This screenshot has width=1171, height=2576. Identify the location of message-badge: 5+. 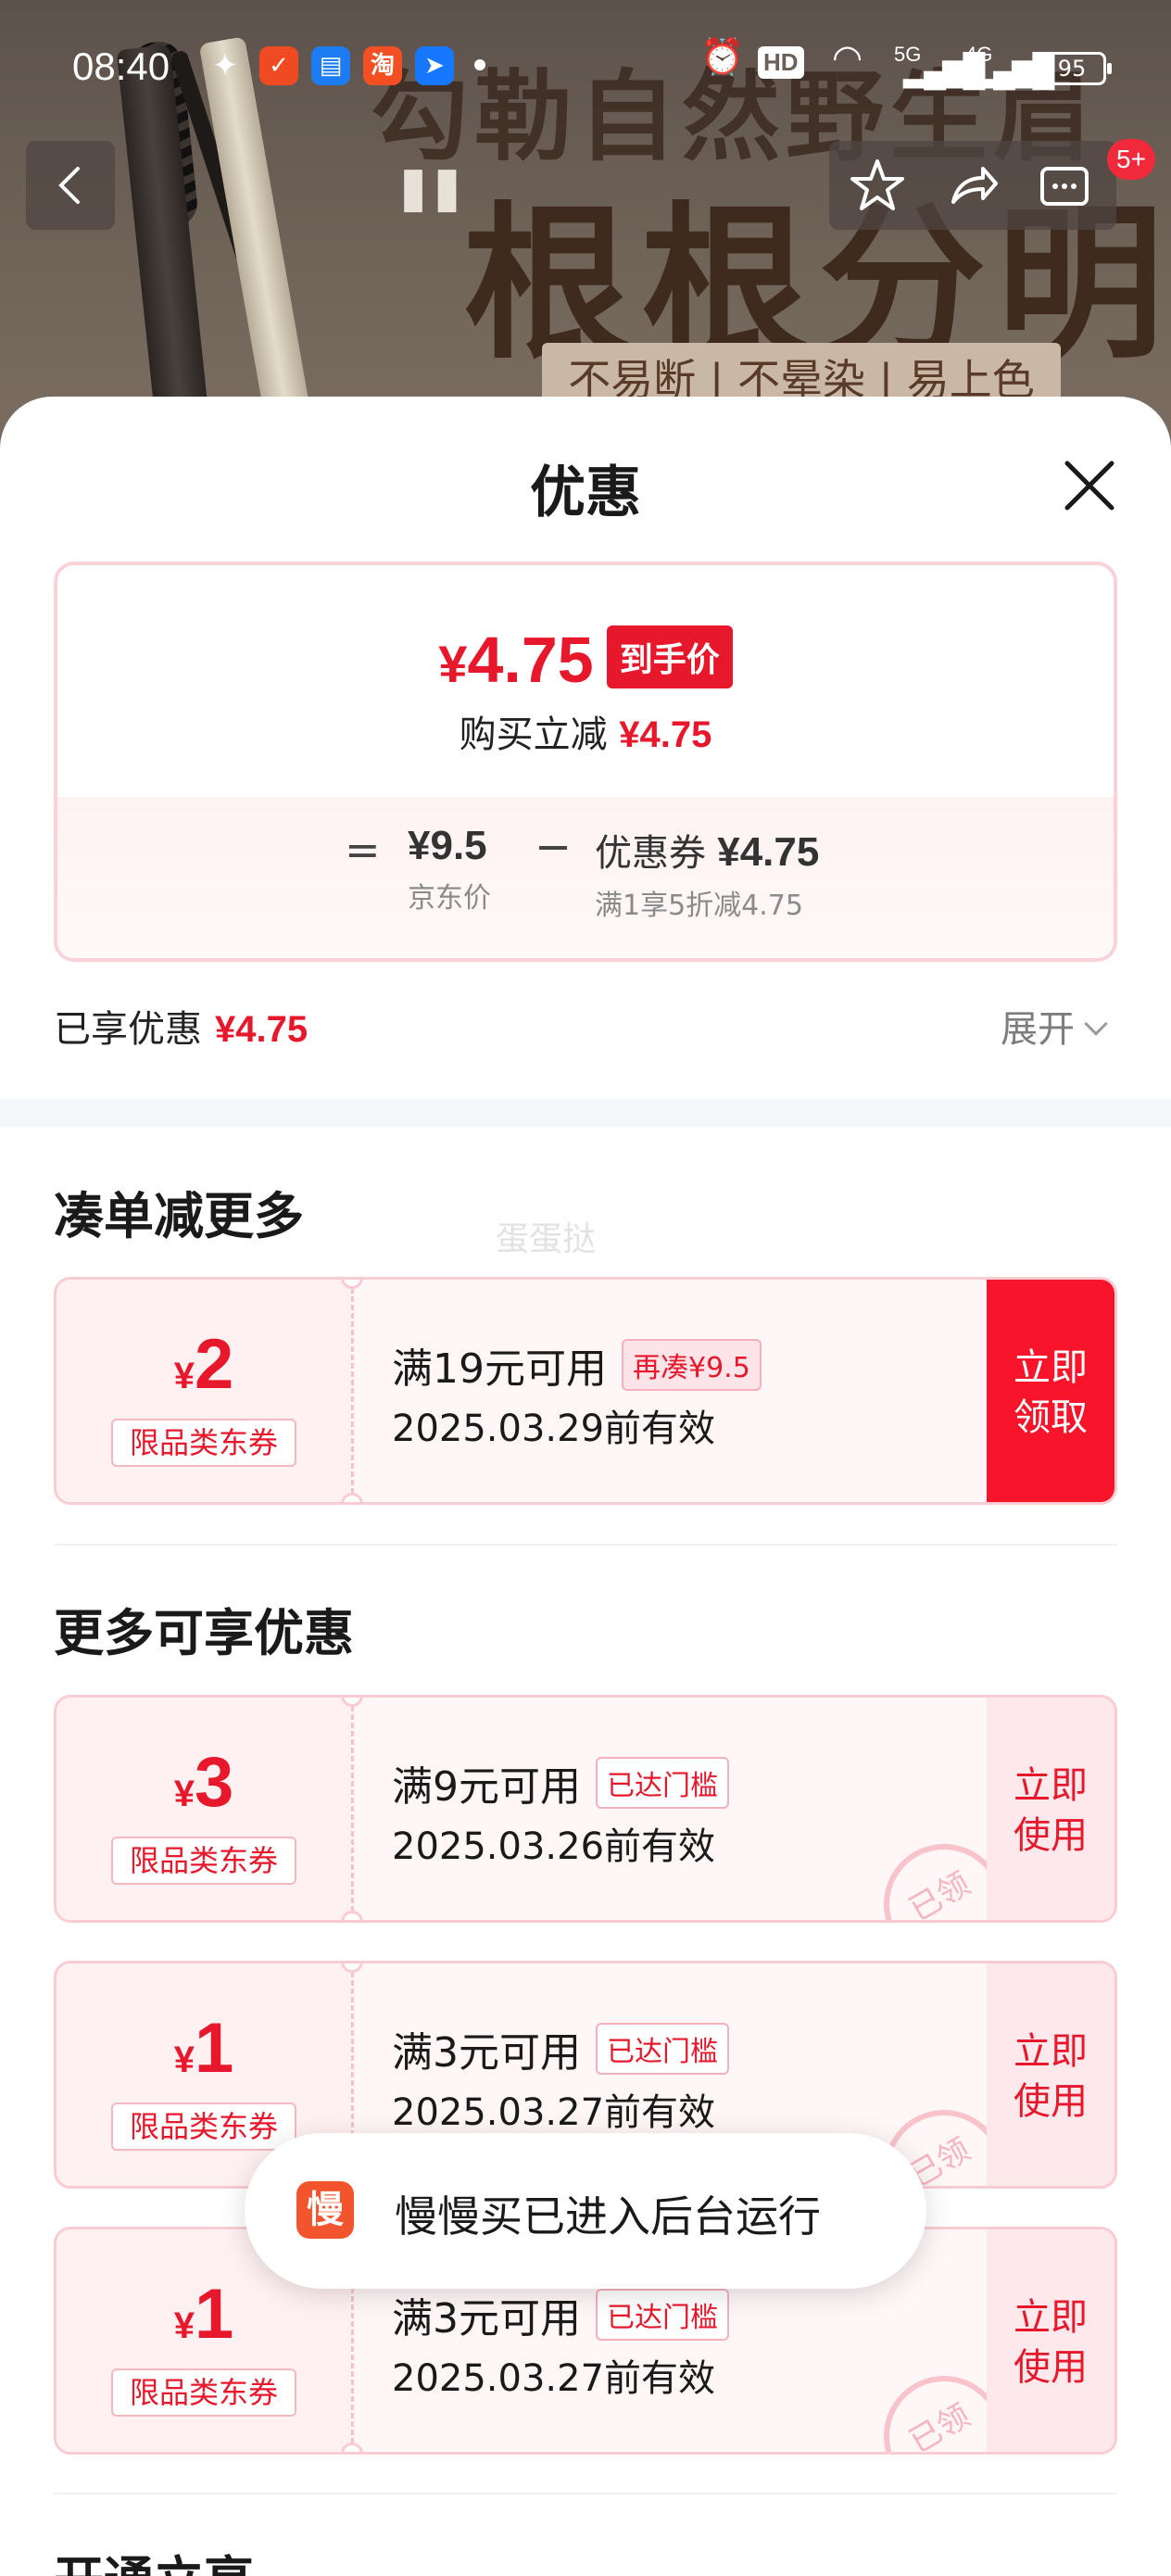
(1131, 159).